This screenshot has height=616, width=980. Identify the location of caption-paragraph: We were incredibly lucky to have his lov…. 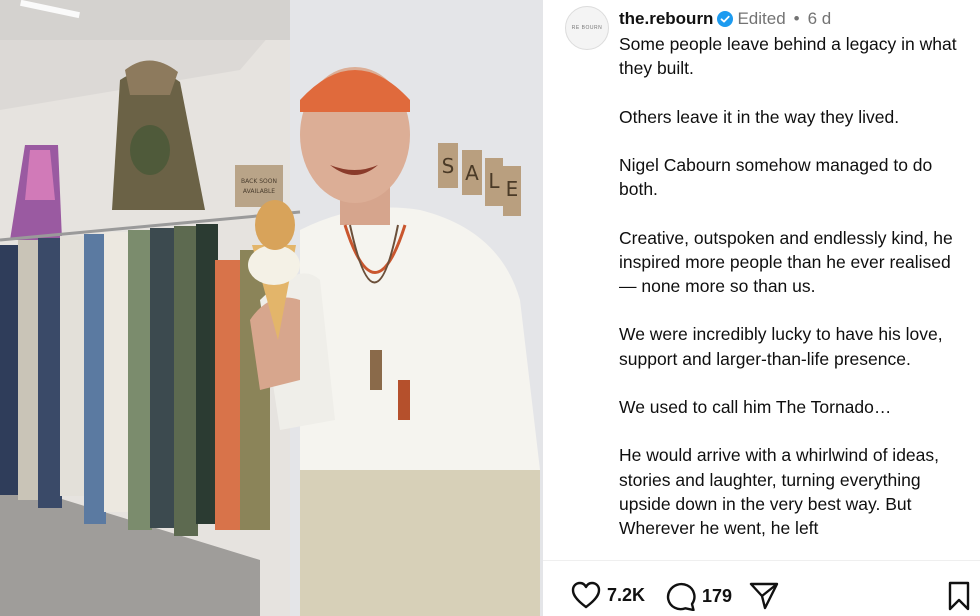
(781, 346).